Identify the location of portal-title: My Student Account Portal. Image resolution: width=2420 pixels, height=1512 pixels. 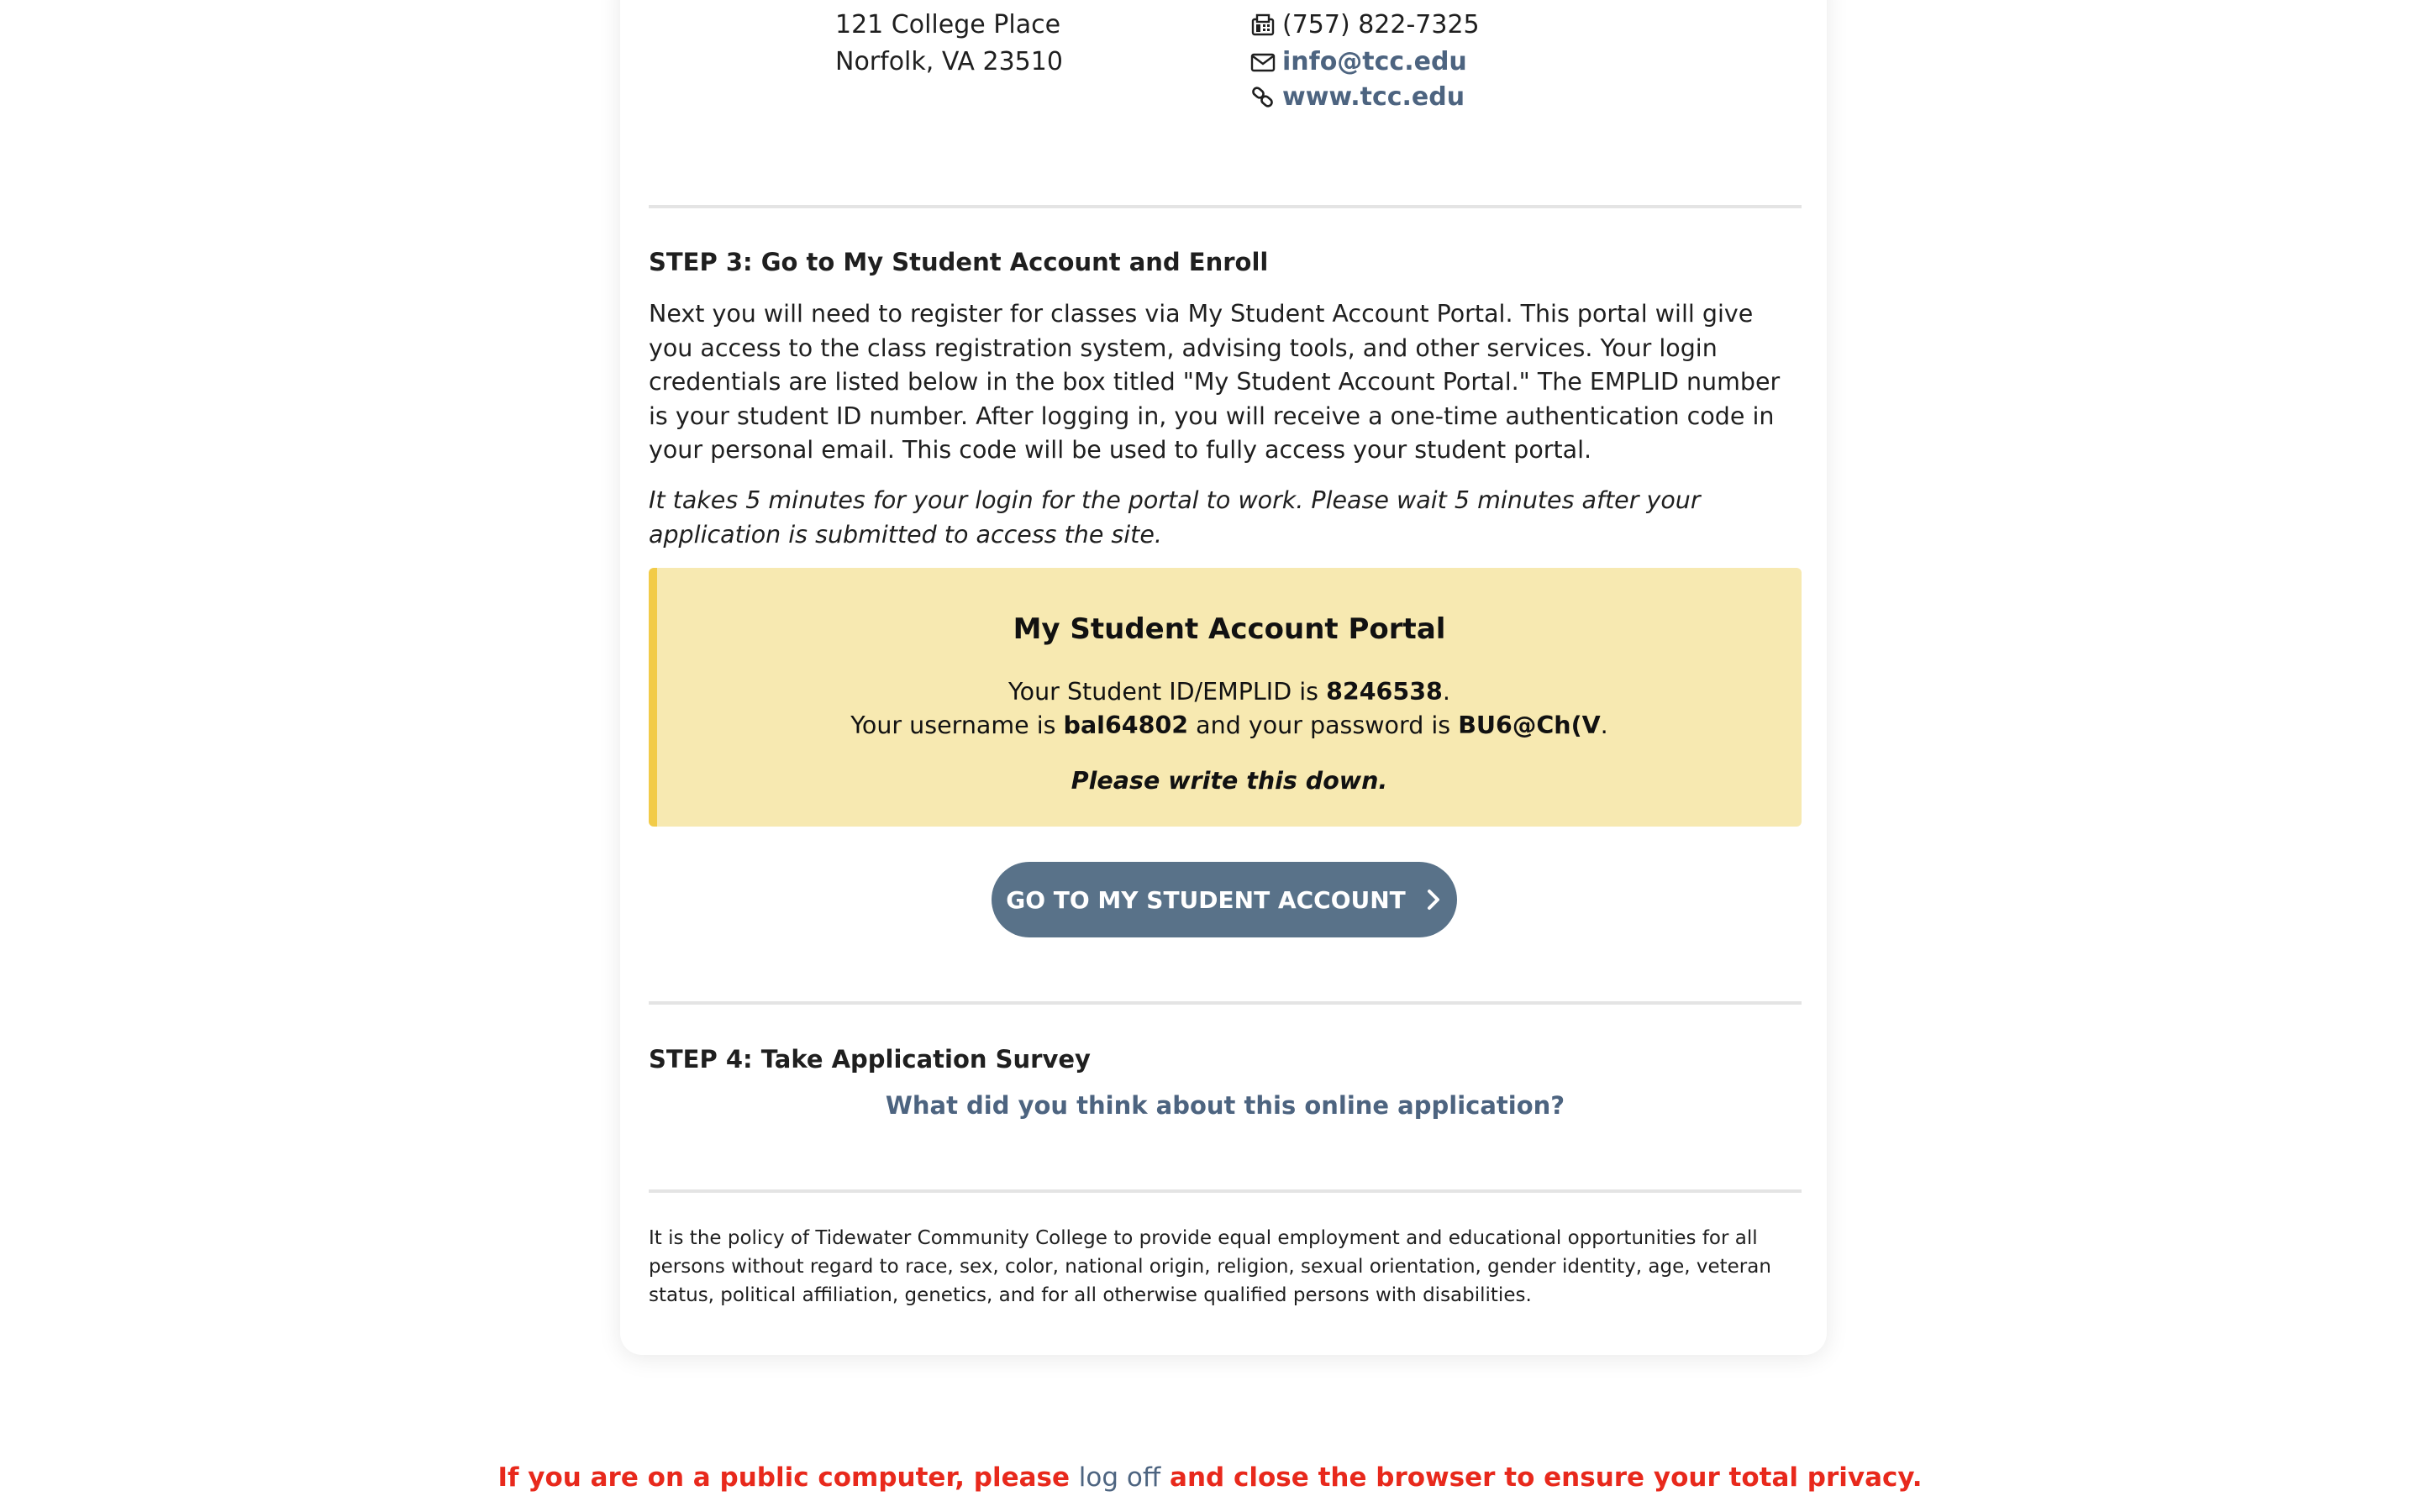
(1229, 629).